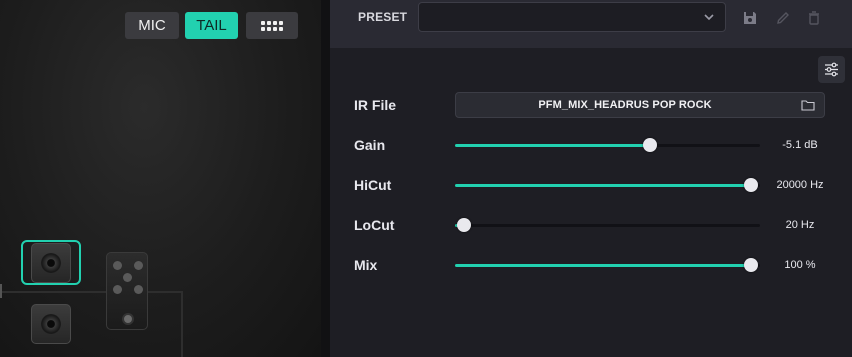  I want to click on grid-view-button, so click(272, 25).